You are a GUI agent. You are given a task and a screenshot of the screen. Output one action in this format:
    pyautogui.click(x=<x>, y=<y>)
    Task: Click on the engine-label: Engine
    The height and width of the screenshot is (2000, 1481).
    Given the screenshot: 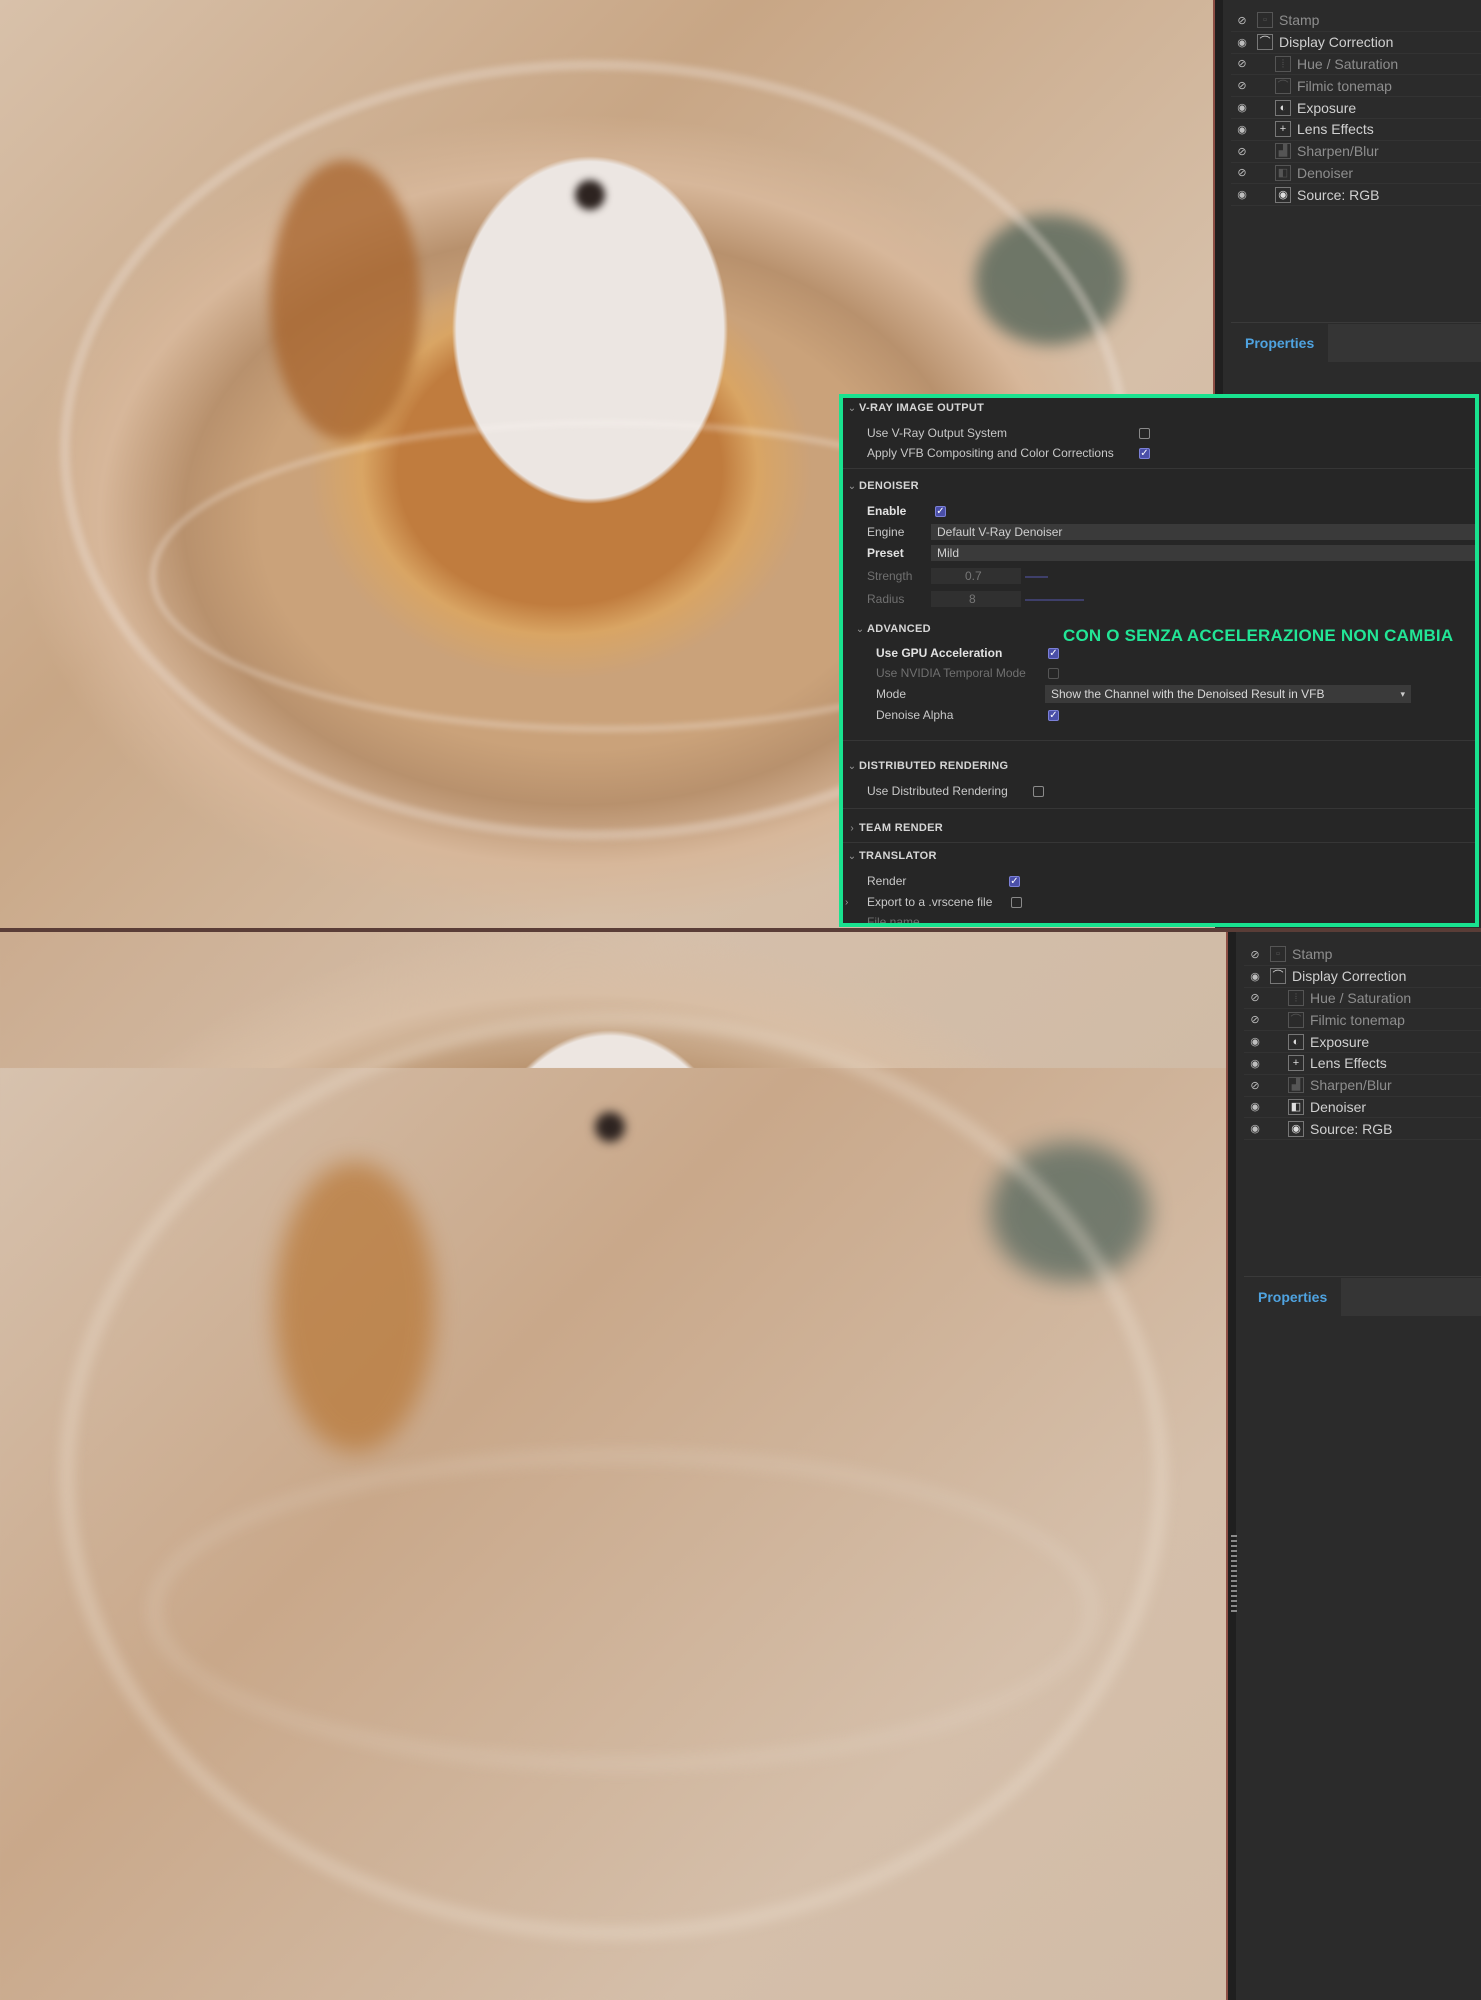 What is the action you would take?
    pyautogui.click(x=886, y=532)
    